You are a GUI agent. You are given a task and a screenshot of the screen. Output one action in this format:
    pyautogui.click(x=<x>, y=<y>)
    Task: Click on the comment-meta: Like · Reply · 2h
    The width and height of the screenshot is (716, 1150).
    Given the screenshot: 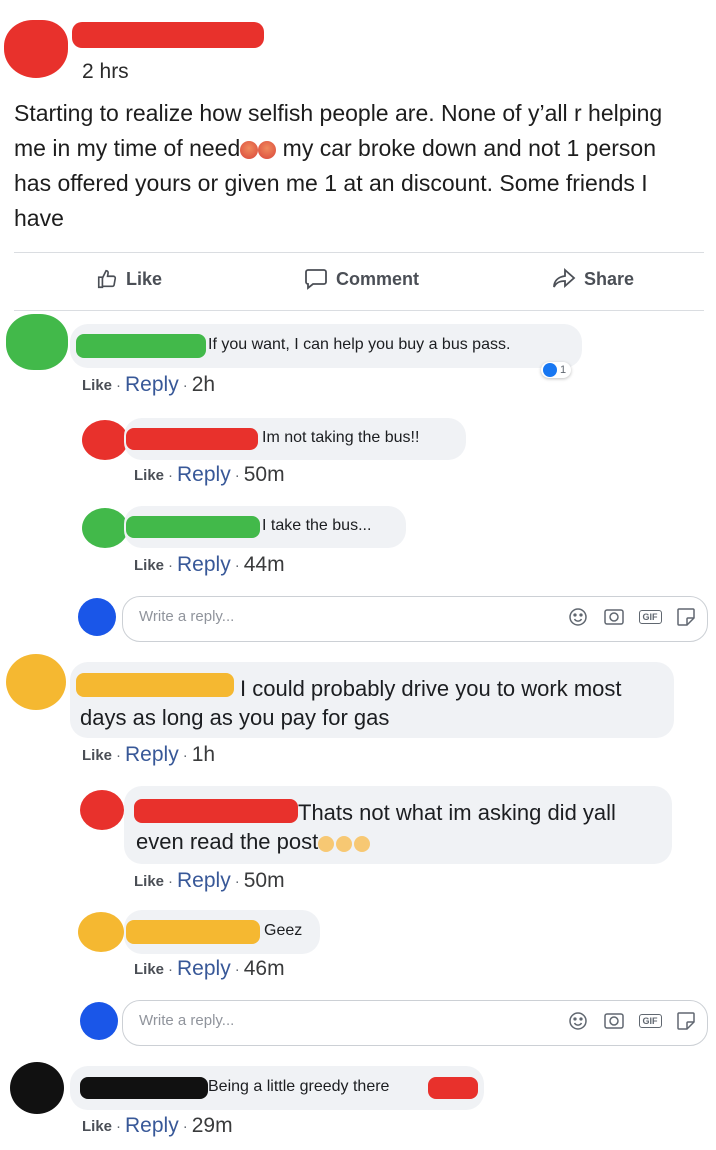 What is the action you would take?
    pyautogui.click(x=148, y=385)
    